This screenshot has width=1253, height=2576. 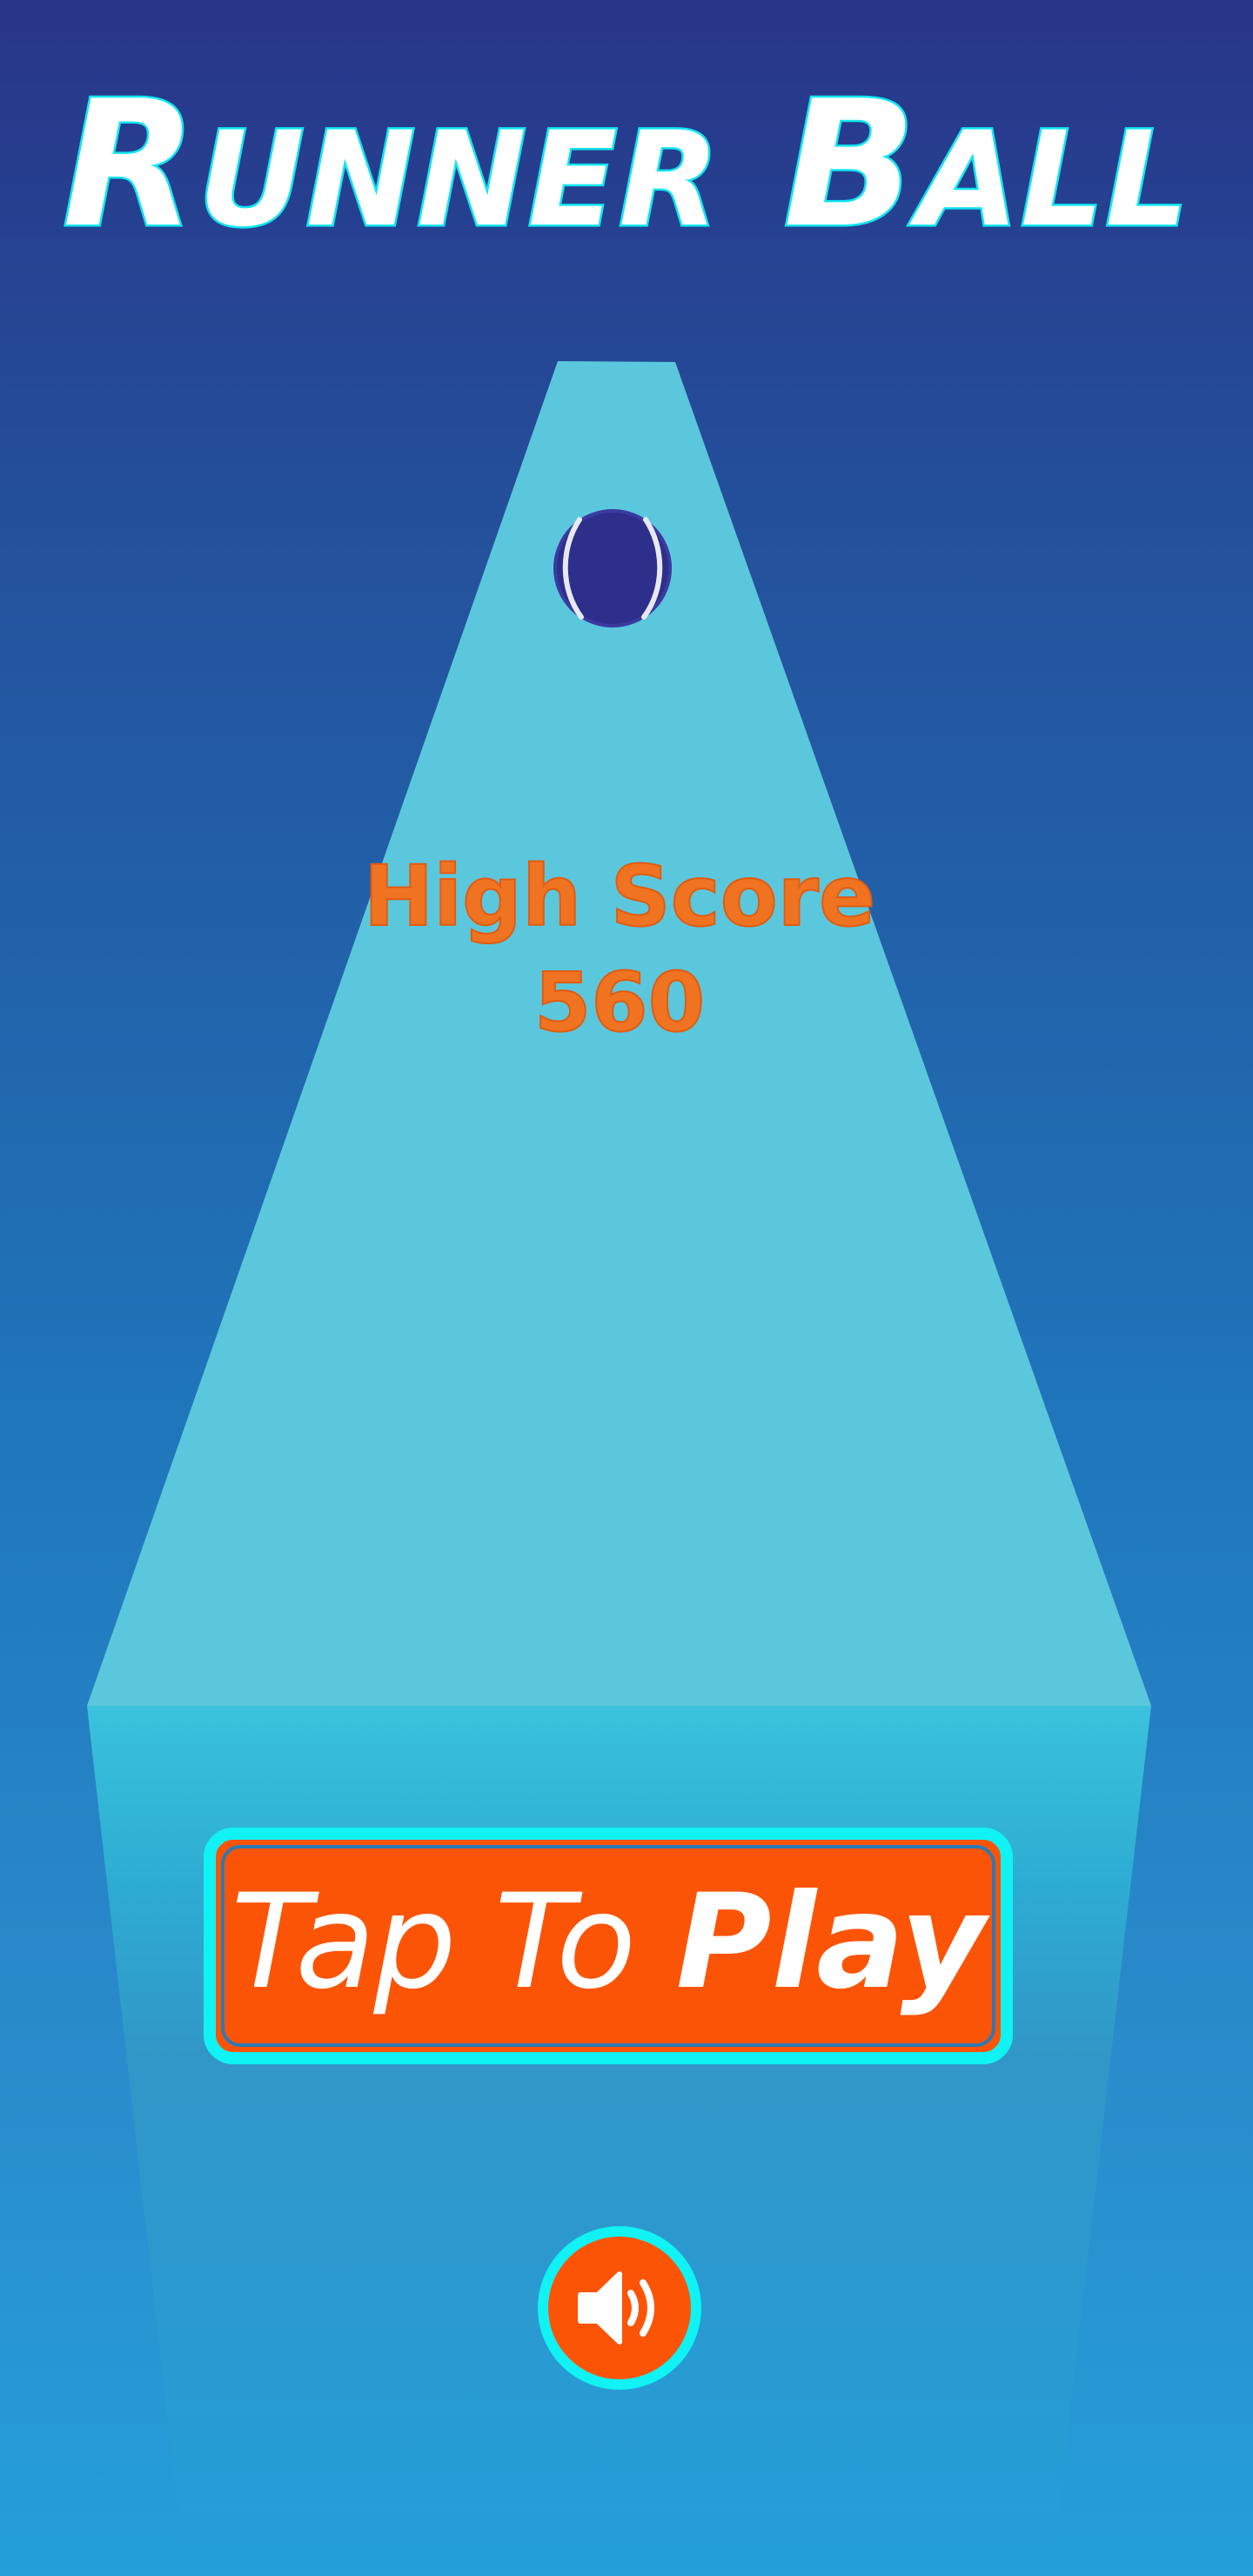 I want to click on play-button-label-light: Tap To, so click(x=434, y=1942).